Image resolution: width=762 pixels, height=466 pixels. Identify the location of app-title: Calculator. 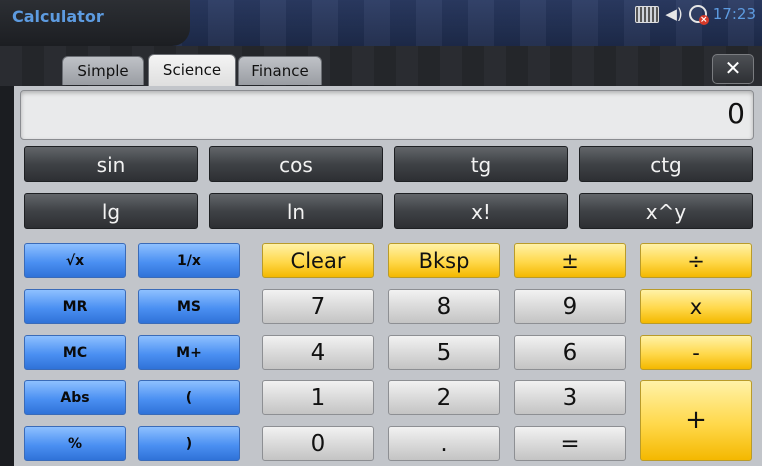
(58, 16).